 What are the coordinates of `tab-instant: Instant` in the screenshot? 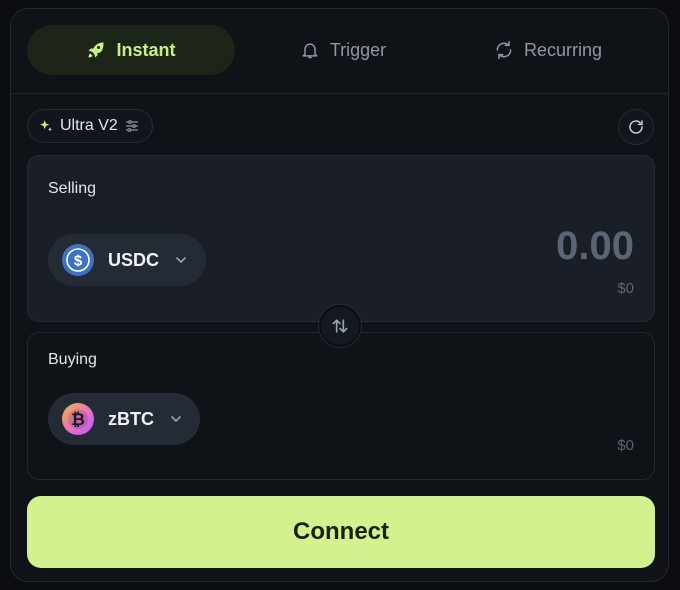 It's located at (131, 50).